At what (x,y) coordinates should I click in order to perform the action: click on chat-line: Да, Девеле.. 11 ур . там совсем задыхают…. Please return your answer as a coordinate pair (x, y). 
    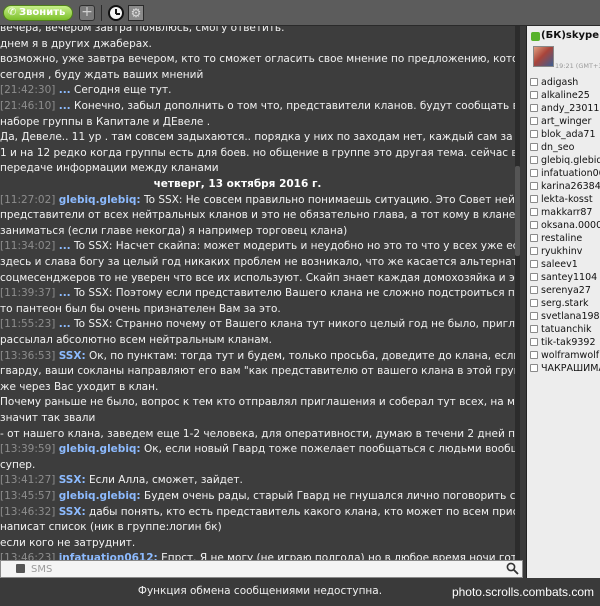
    Looking at the image, I should click on (257, 137).